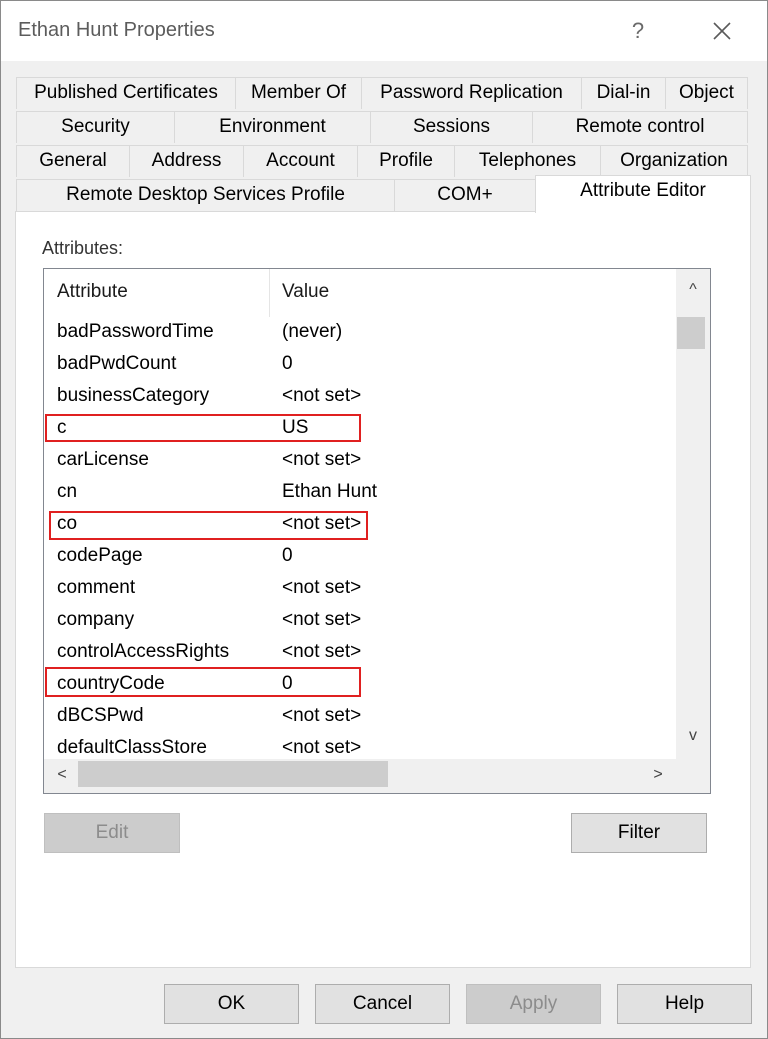 The height and width of the screenshot is (1039, 768). I want to click on tab-telephones: Telephones, so click(527, 161).